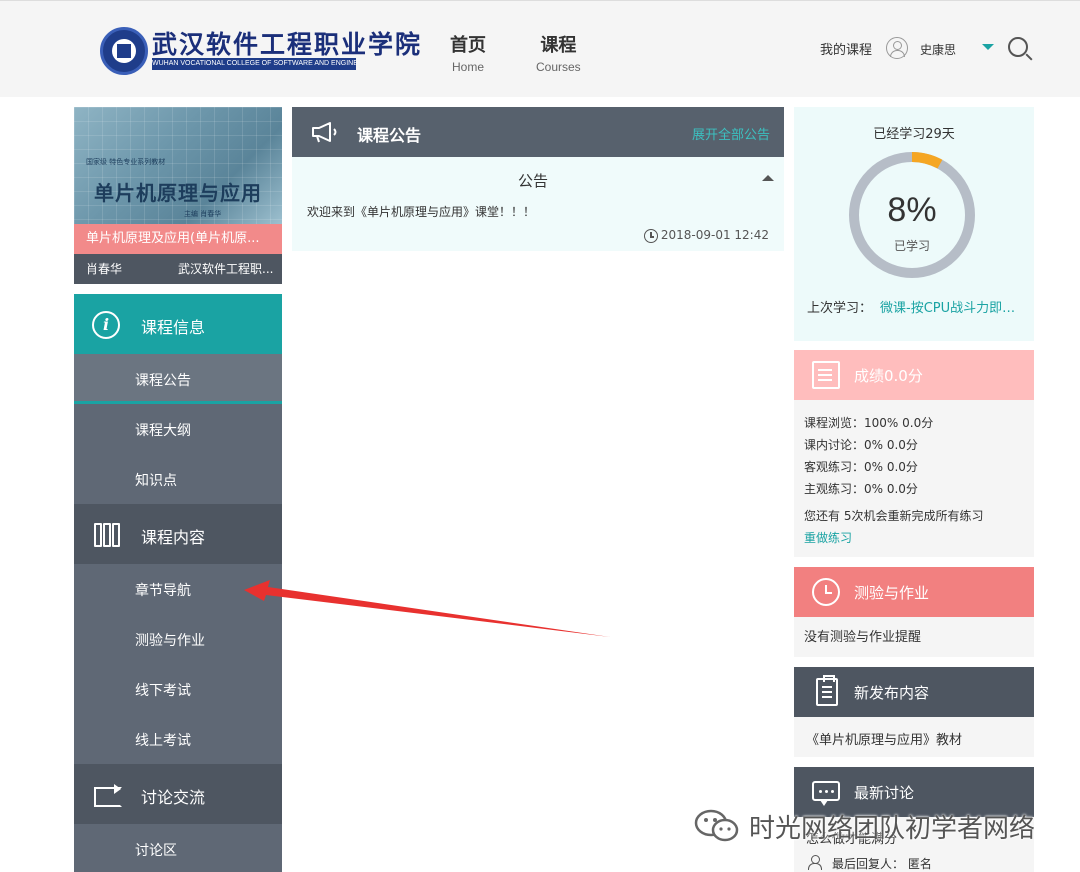  I want to click on nav-link-label: 讨论区, so click(156, 851).